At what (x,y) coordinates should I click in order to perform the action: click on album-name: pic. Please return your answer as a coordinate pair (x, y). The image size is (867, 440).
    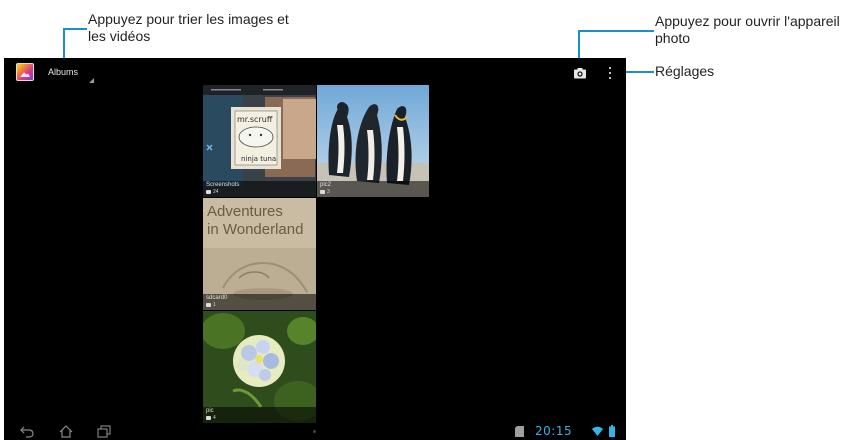
    Looking at the image, I should click on (210, 411).